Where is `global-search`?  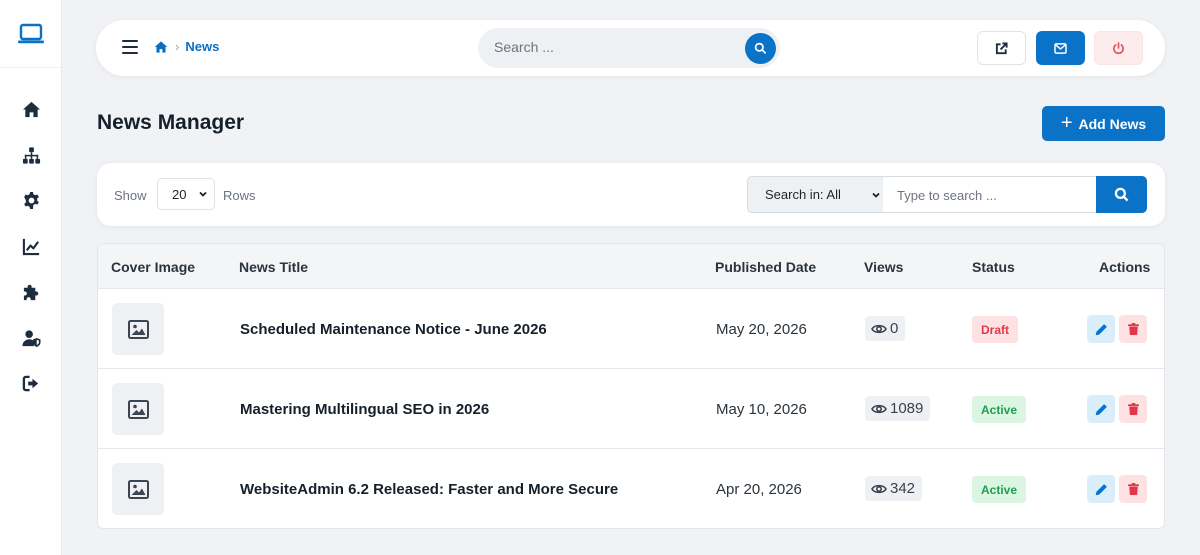 global-search is located at coordinates (629, 48).